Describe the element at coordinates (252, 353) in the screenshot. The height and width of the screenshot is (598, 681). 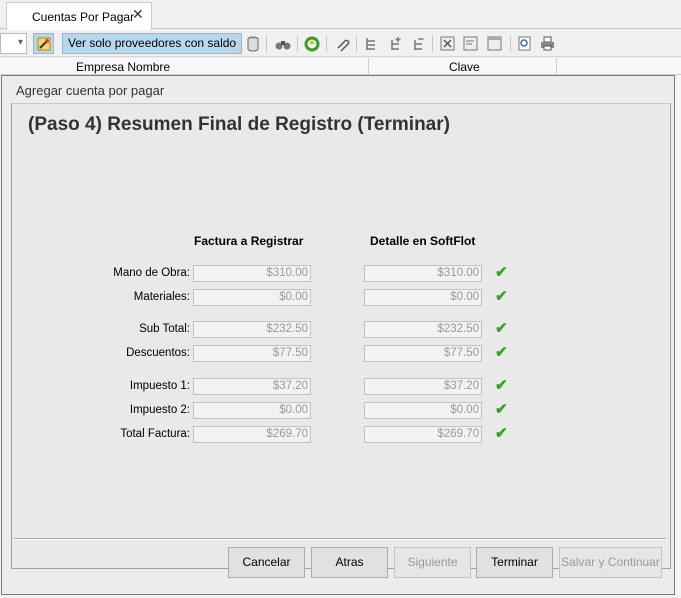
I see `invoice-field: $77.50` at that location.